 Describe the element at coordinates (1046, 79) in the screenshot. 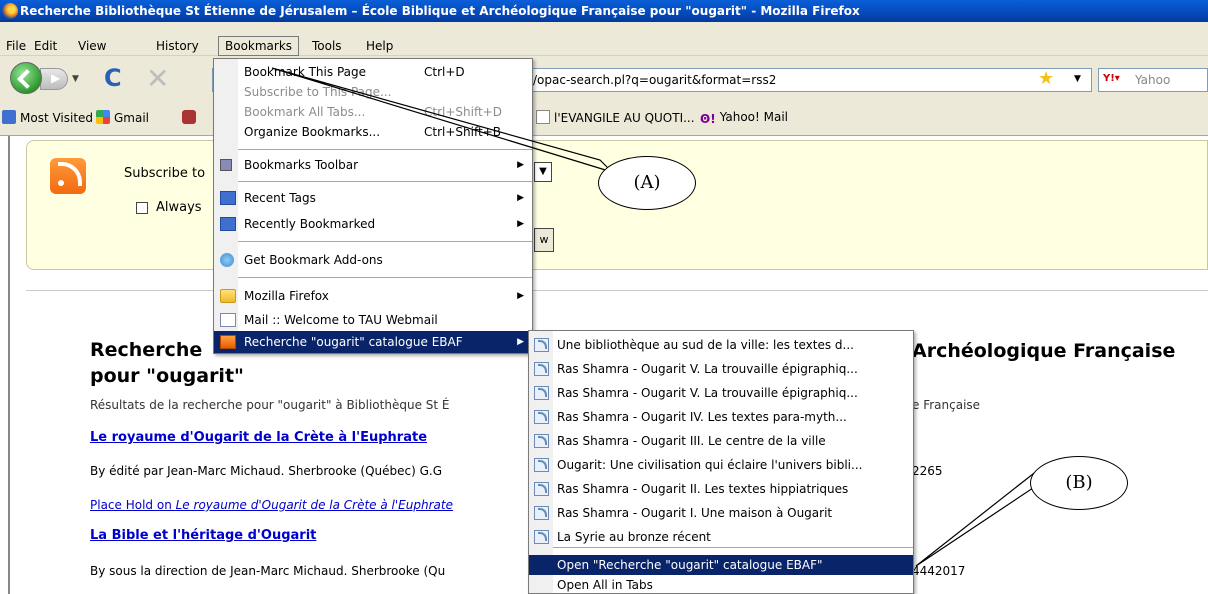

I see `star-icon: ★` at that location.